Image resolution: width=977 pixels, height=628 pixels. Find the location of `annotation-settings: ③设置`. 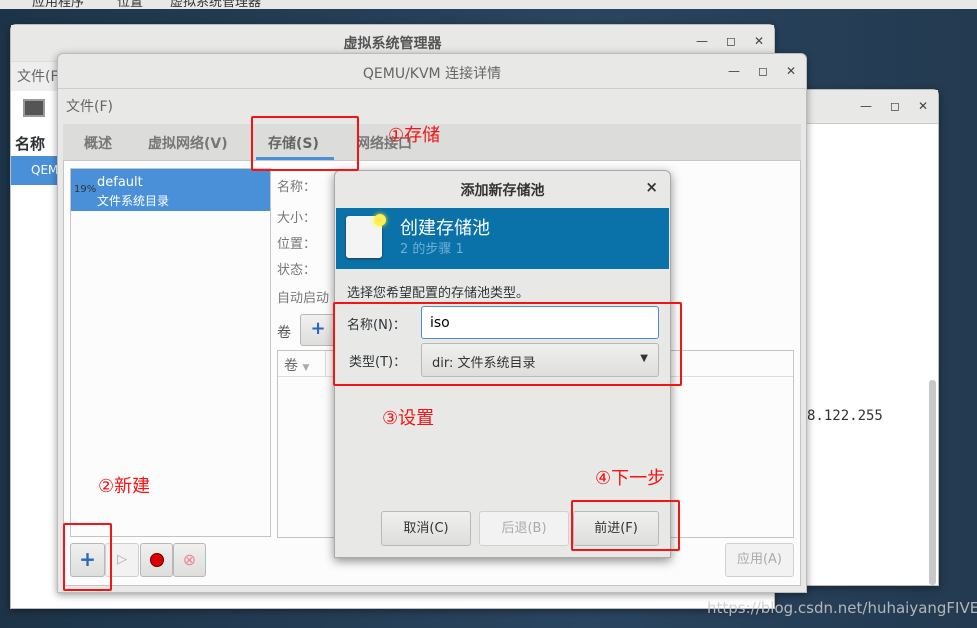

annotation-settings: ③设置 is located at coordinates (408, 418).